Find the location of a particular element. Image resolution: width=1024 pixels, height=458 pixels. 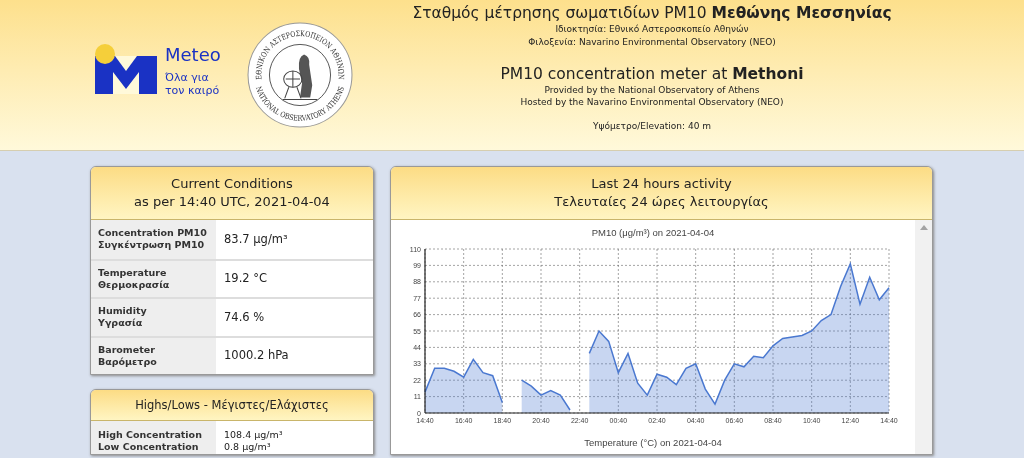

row-label: Θερμοκρασία is located at coordinates (134, 284).